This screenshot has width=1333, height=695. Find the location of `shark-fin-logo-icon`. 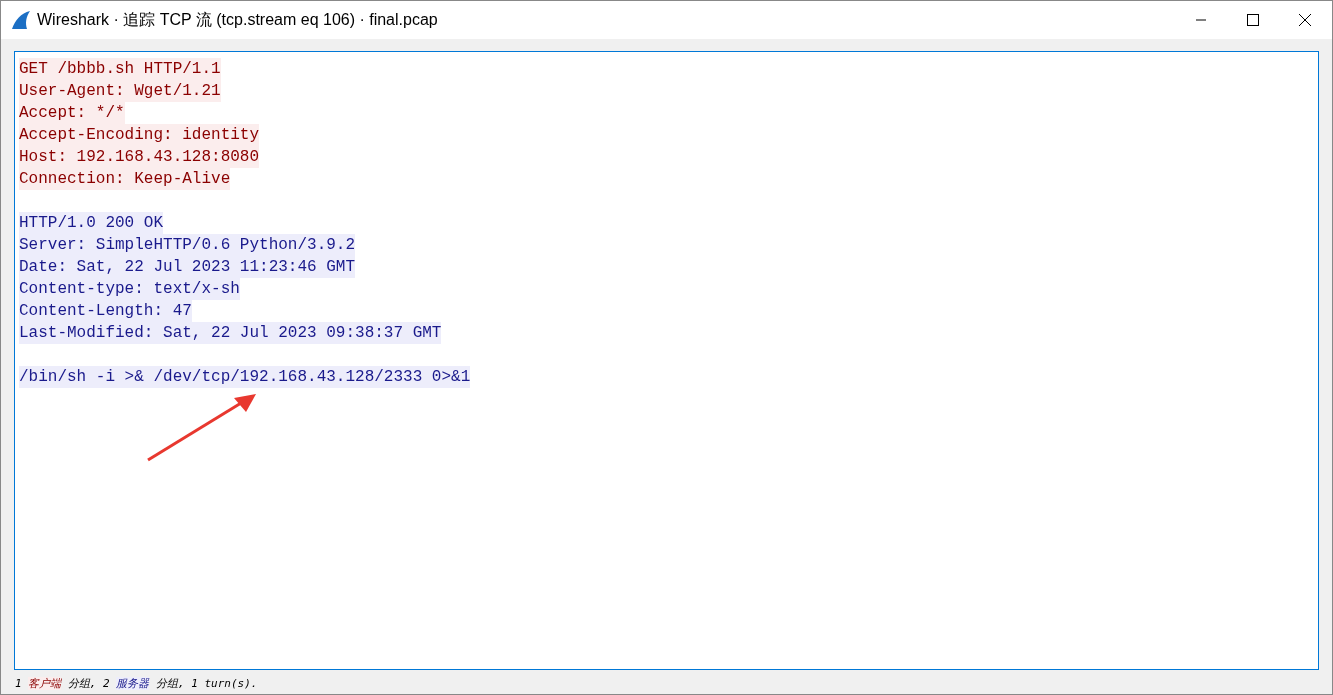

shark-fin-logo-icon is located at coordinates (21, 20).